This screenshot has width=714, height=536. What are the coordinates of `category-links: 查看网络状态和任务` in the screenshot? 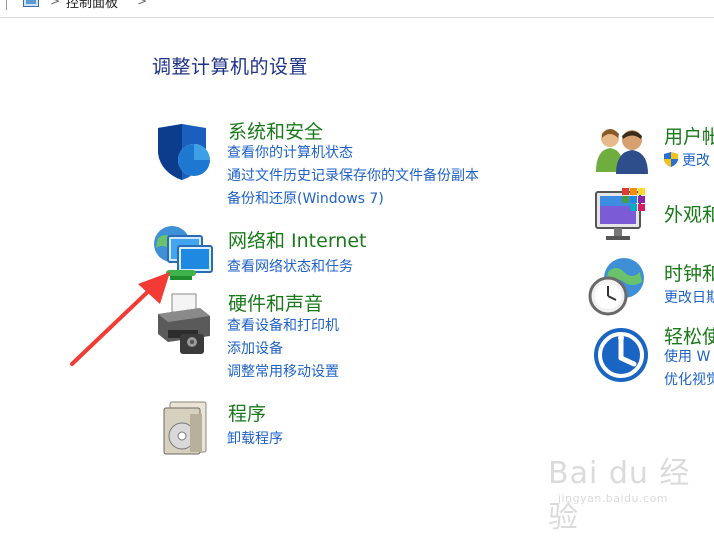 It's located at (290, 267).